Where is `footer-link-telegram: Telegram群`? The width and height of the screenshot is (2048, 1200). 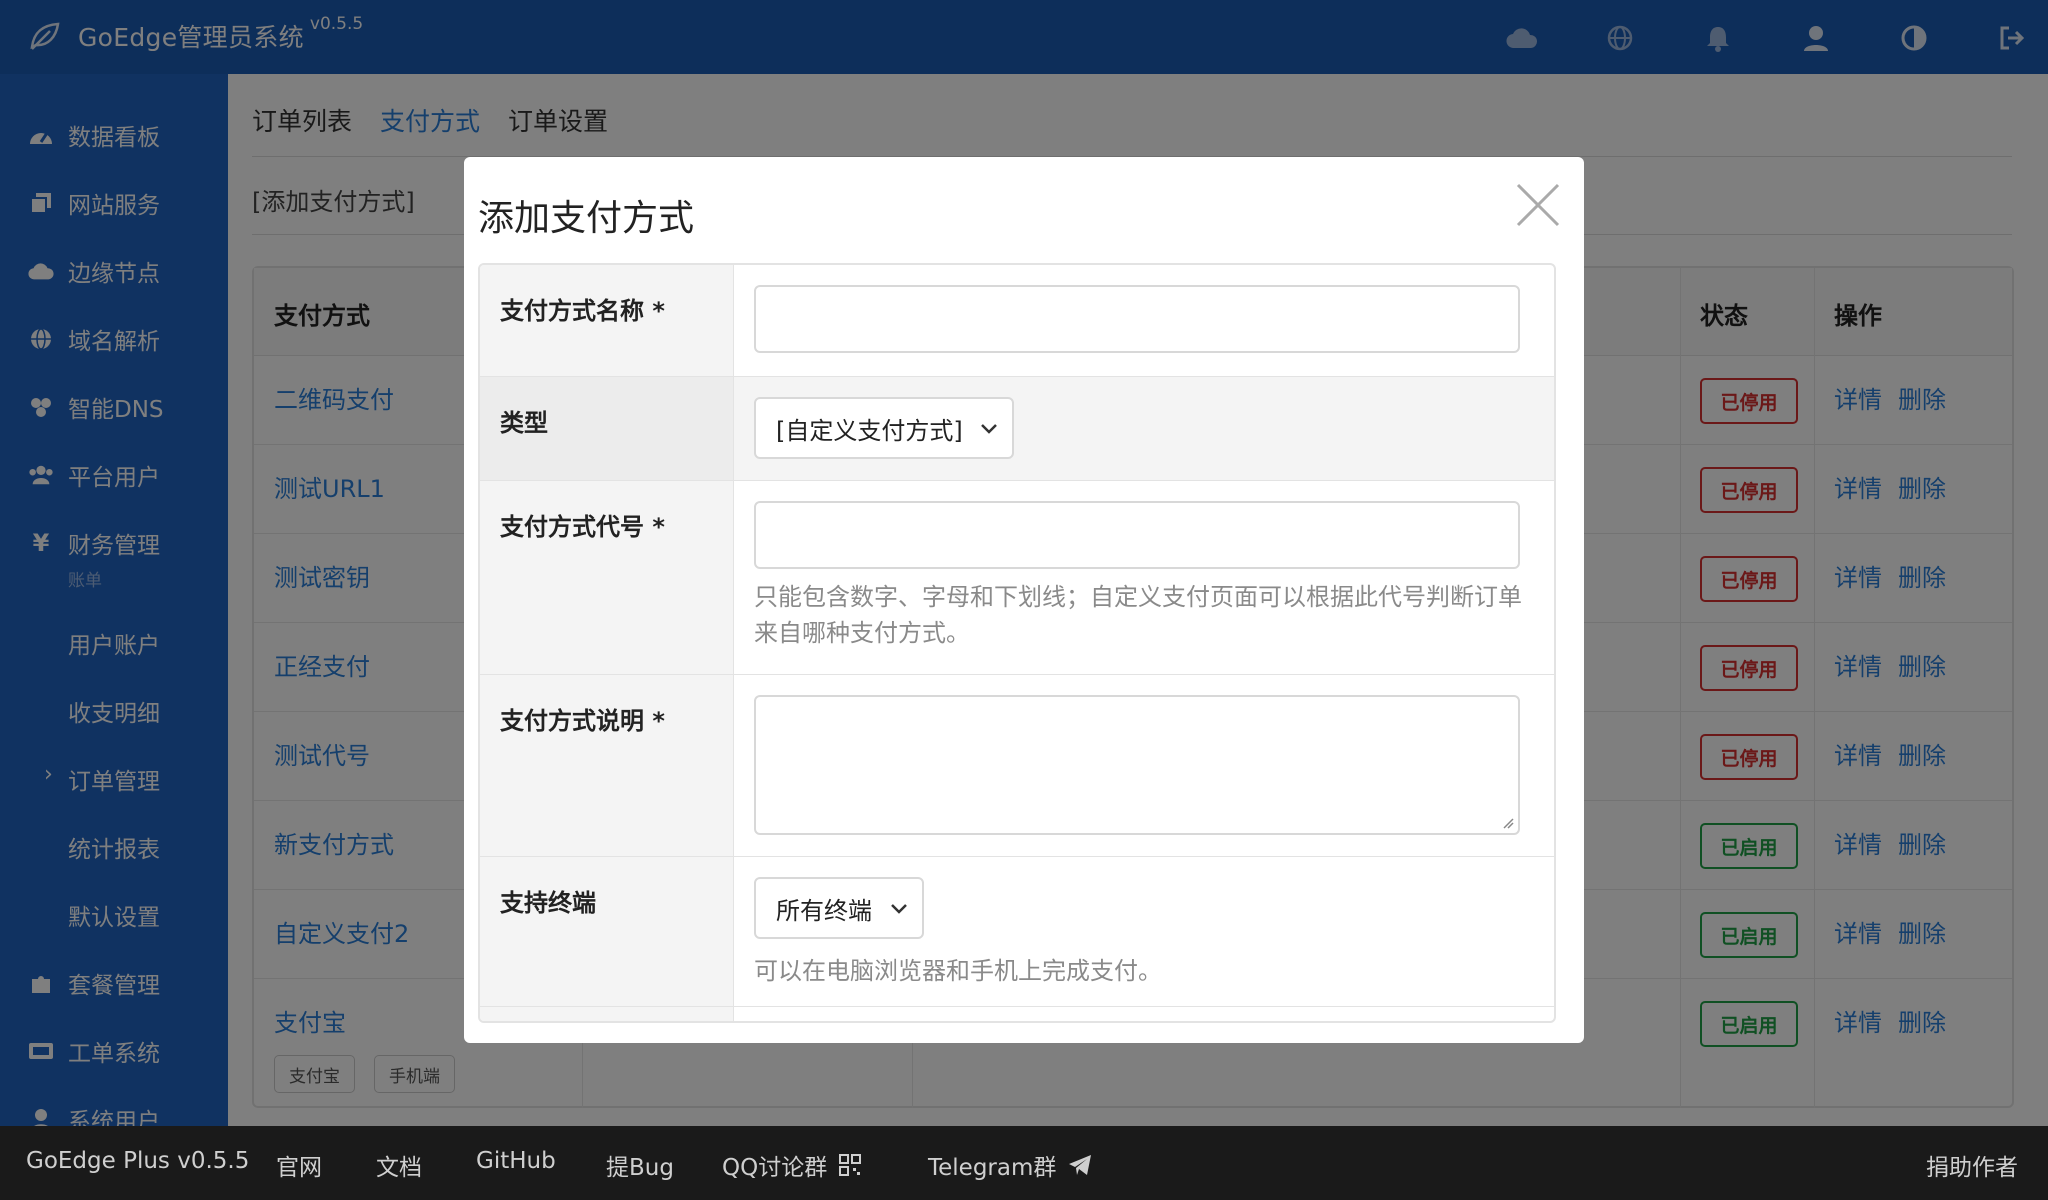 footer-link-telegram: Telegram群 is located at coordinates (1010, 1165).